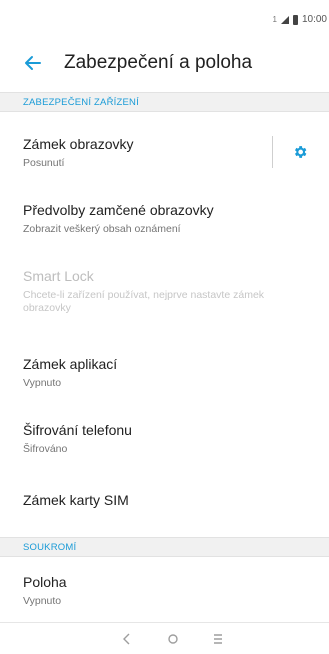  I want to click on list-item-sim-lock: Zámek karty SIM, so click(164, 503).